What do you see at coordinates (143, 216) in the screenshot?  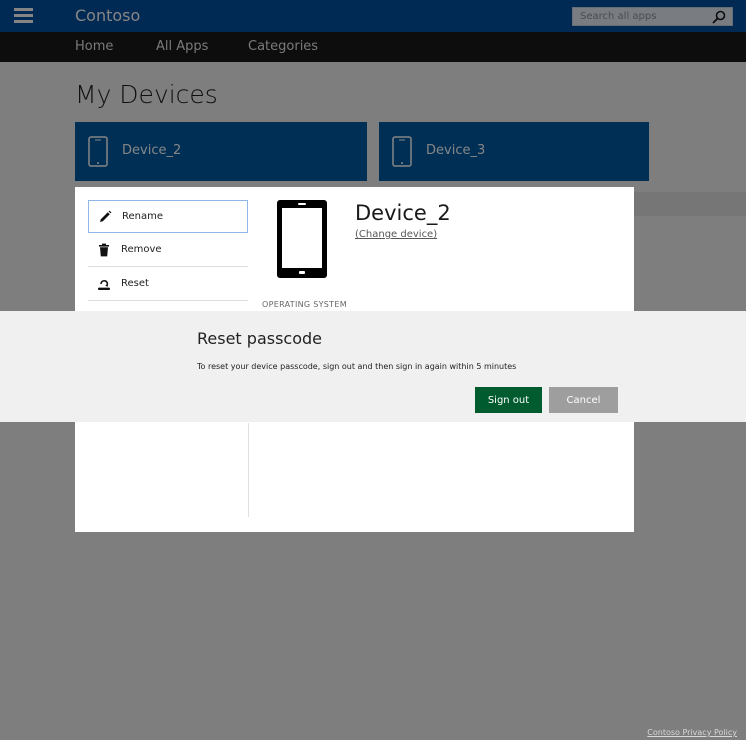 I see `menu-item-label: Rename` at bounding box center [143, 216].